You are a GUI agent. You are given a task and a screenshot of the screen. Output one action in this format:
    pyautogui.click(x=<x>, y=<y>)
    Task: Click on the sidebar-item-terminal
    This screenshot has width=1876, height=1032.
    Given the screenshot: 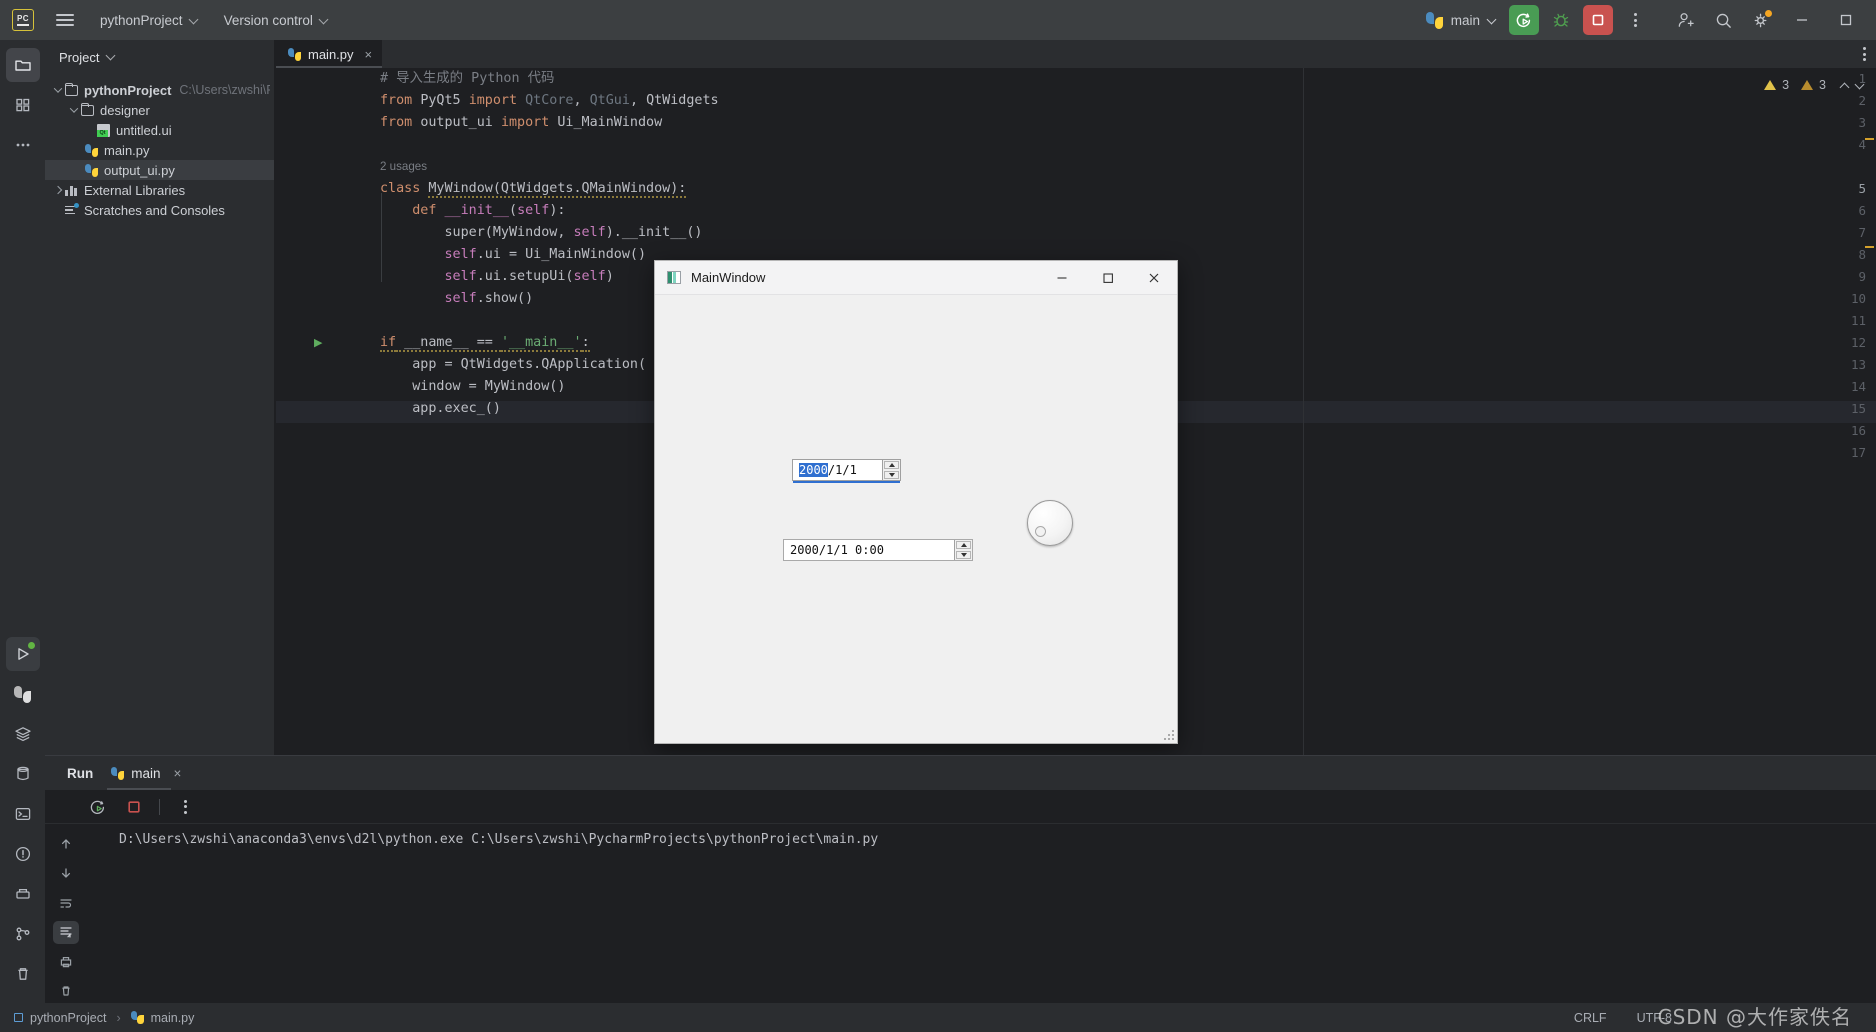 What is the action you would take?
    pyautogui.click(x=23, y=814)
    